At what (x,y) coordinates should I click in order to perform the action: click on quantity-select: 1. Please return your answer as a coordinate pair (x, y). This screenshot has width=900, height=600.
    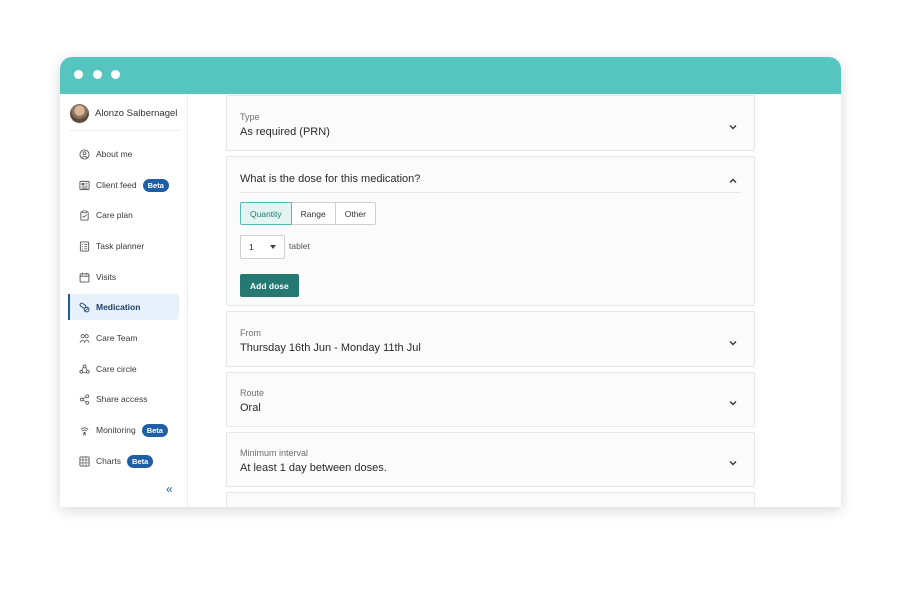
    Looking at the image, I should click on (262, 247).